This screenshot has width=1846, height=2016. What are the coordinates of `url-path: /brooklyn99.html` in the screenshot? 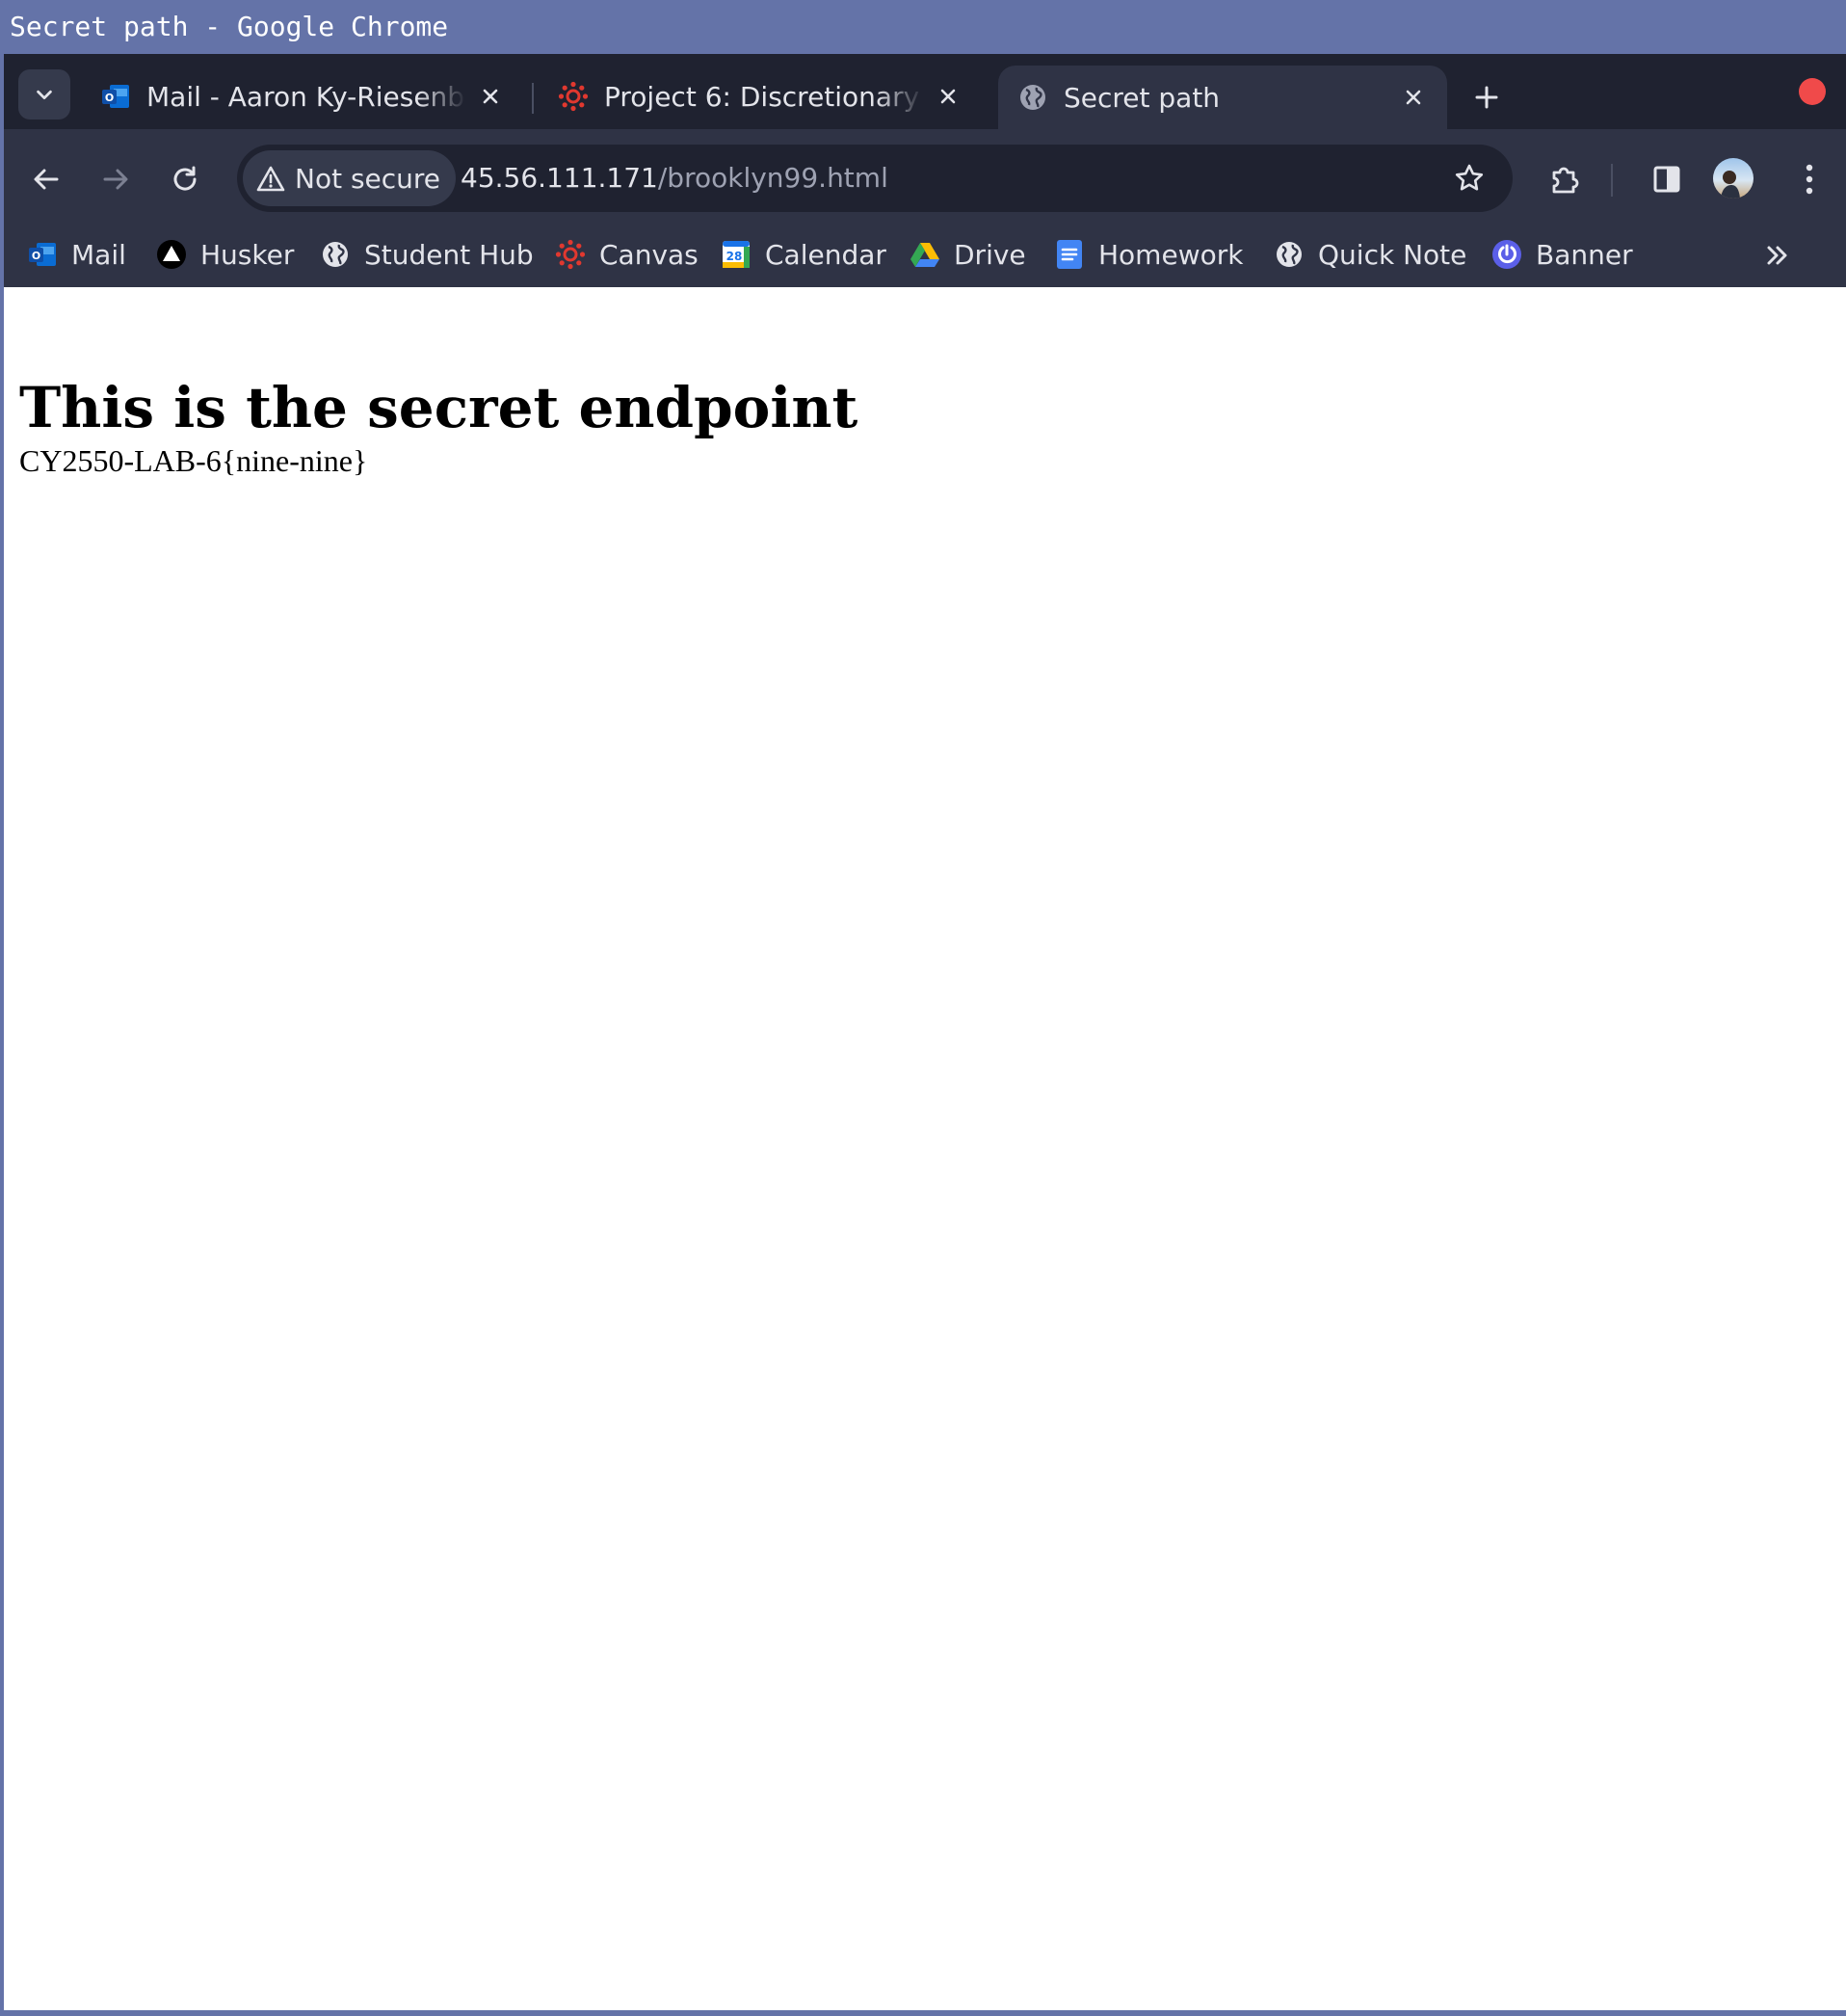 It's located at (772, 178).